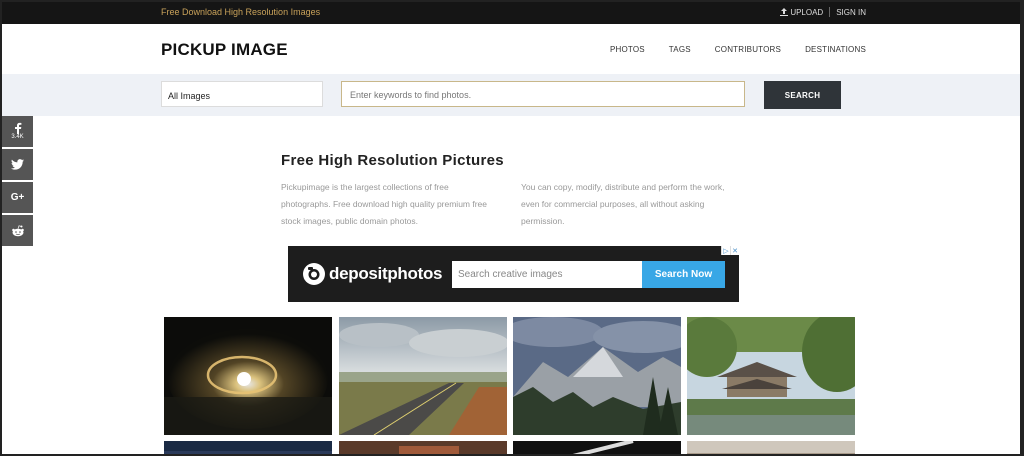 Image resolution: width=1024 pixels, height=456 pixels. I want to click on twitter-share-button, so click(17, 164).